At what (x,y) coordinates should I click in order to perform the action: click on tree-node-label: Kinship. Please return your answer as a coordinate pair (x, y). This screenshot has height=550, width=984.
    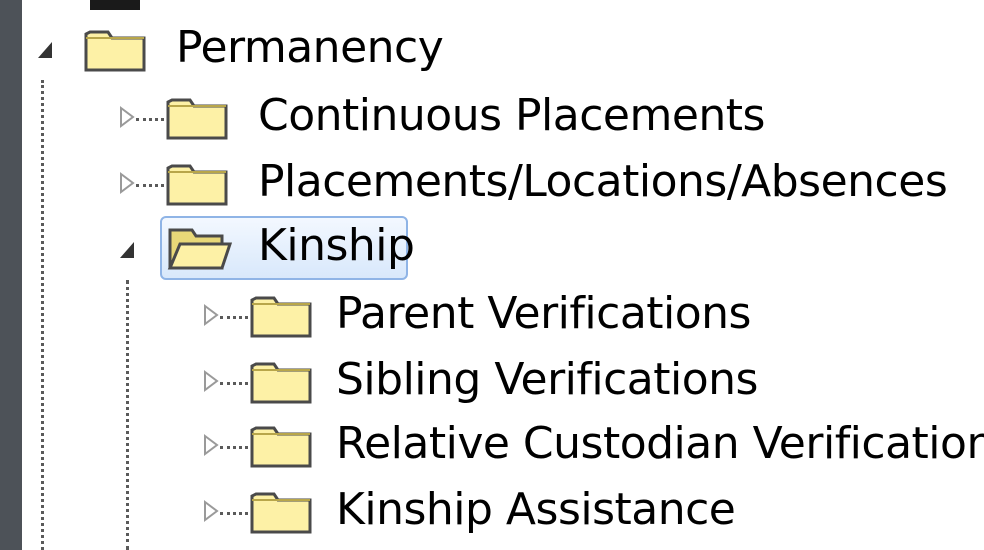
    Looking at the image, I should click on (336, 245).